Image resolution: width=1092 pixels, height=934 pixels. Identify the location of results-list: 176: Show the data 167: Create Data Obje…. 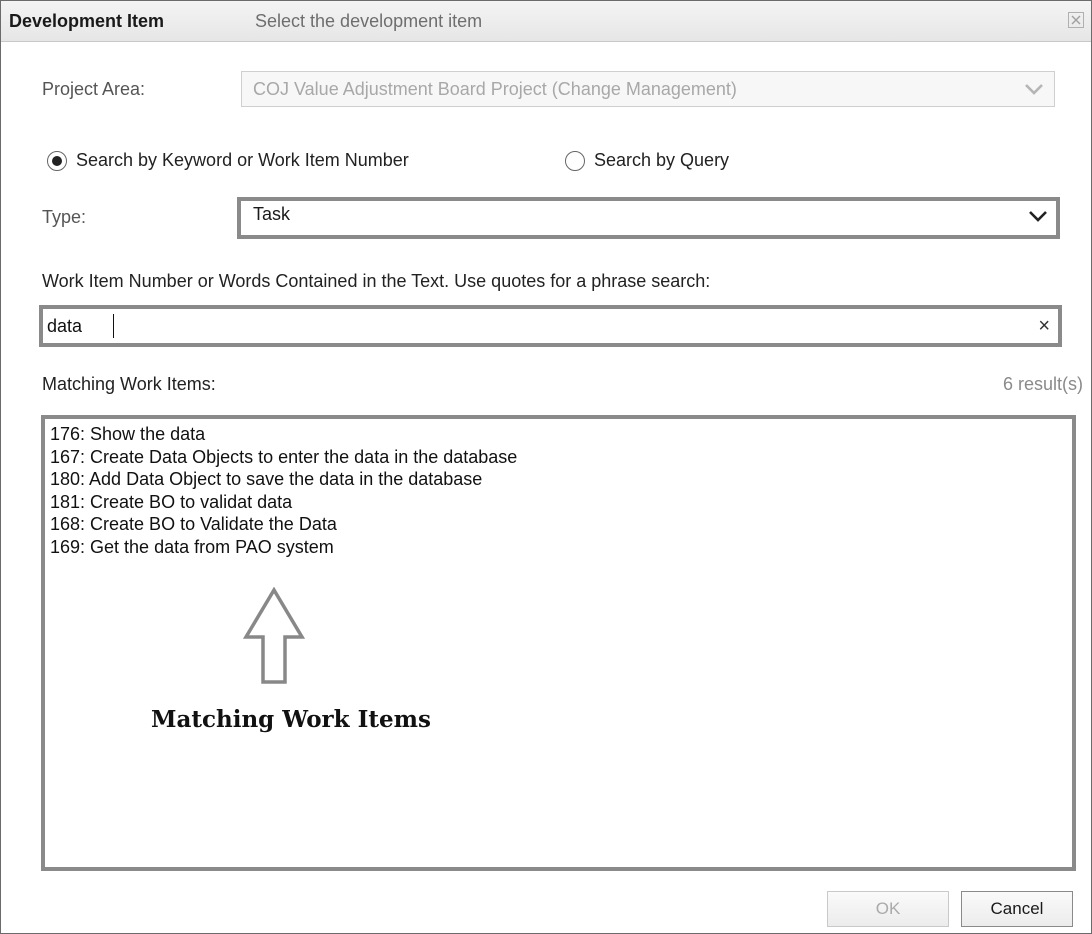
(283, 491).